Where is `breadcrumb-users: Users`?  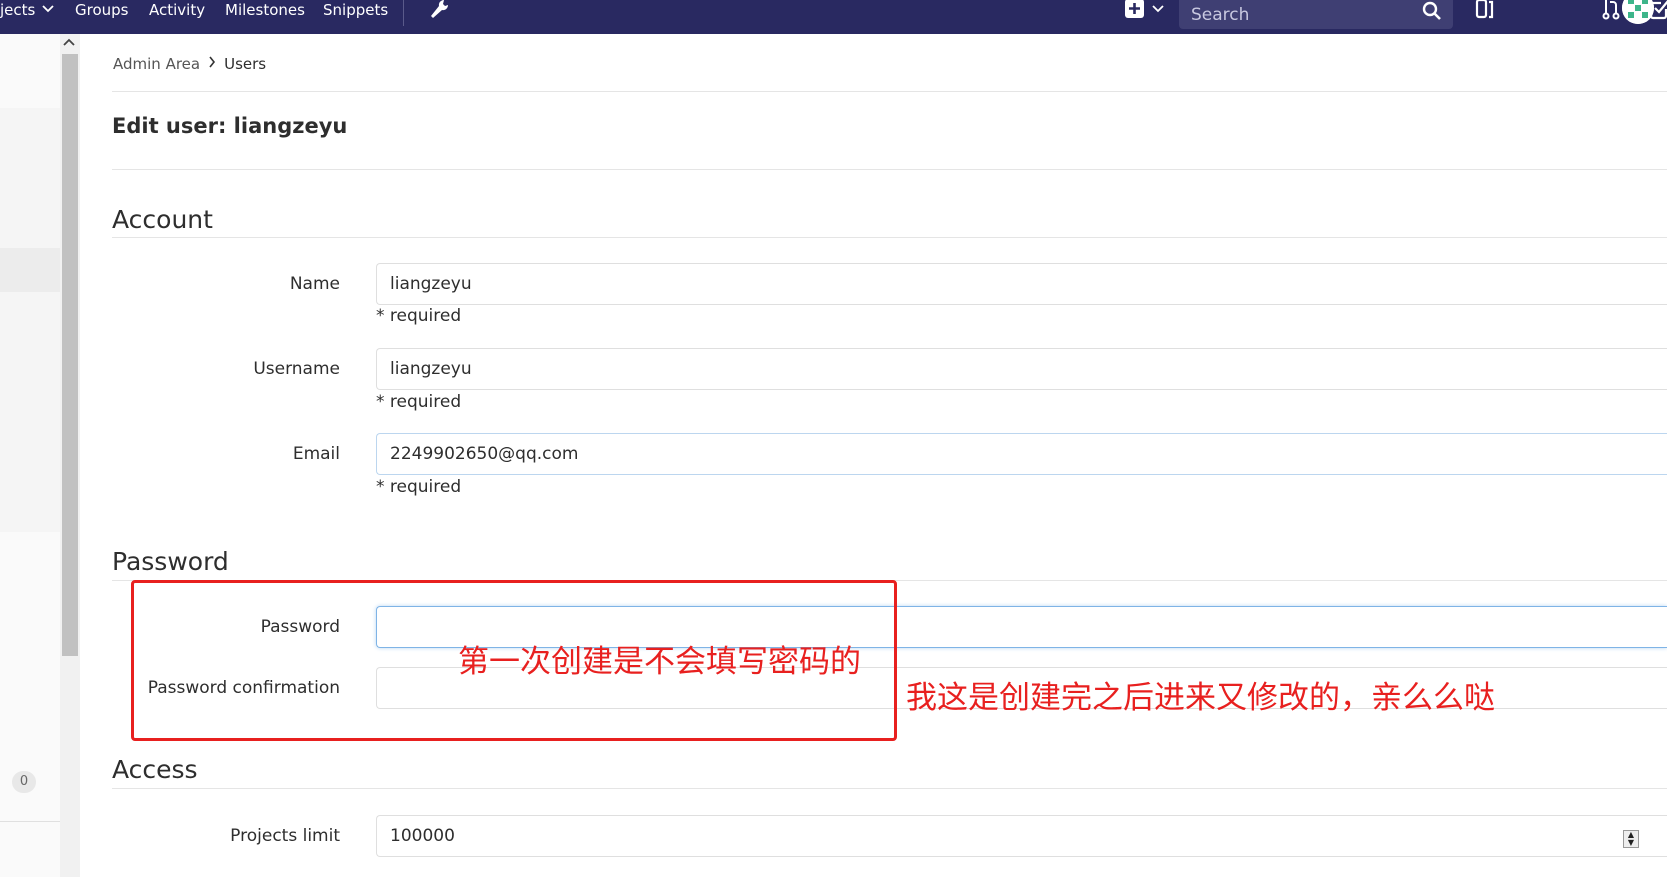
breadcrumb-users: Users is located at coordinates (245, 64).